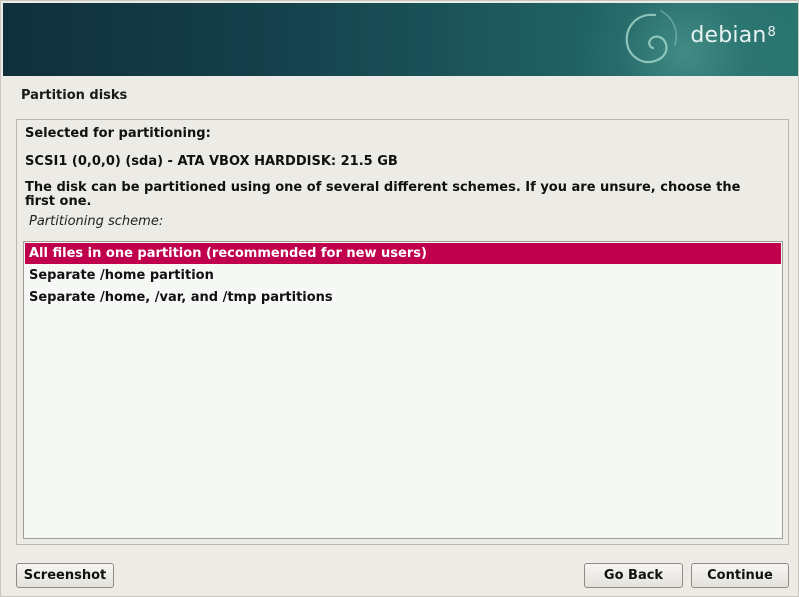 This screenshot has height=597, width=799. What do you see at coordinates (740, 575) in the screenshot?
I see `continue-button: Continue` at bounding box center [740, 575].